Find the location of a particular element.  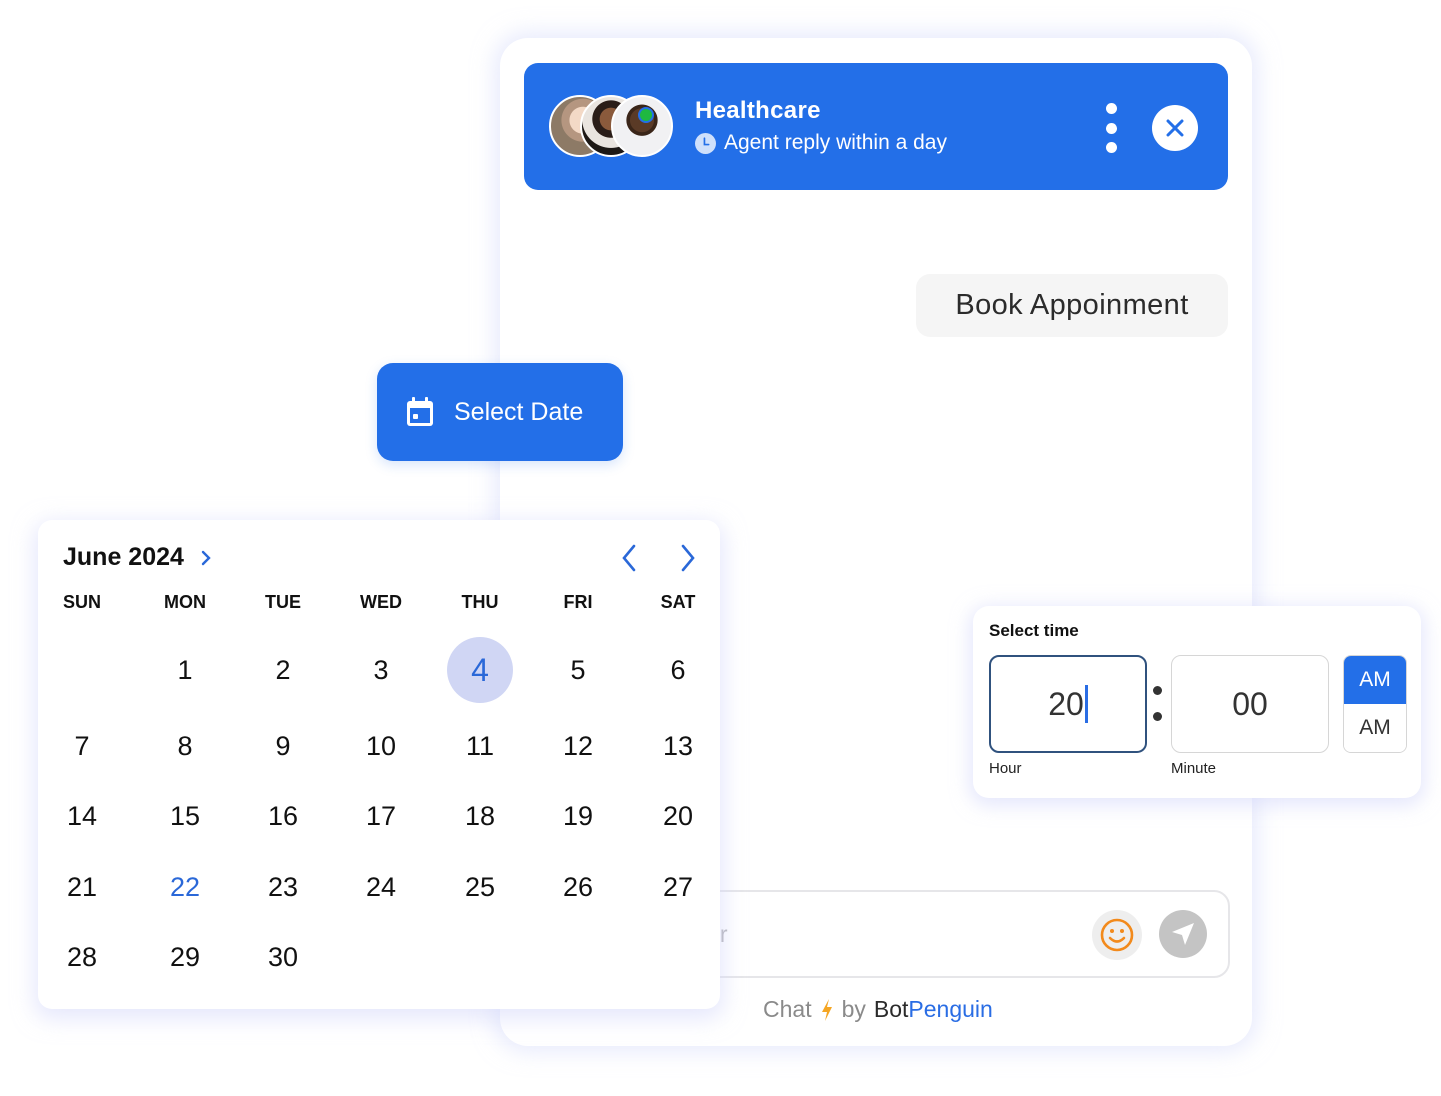

calendar-day: 8 is located at coordinates (185, 746).